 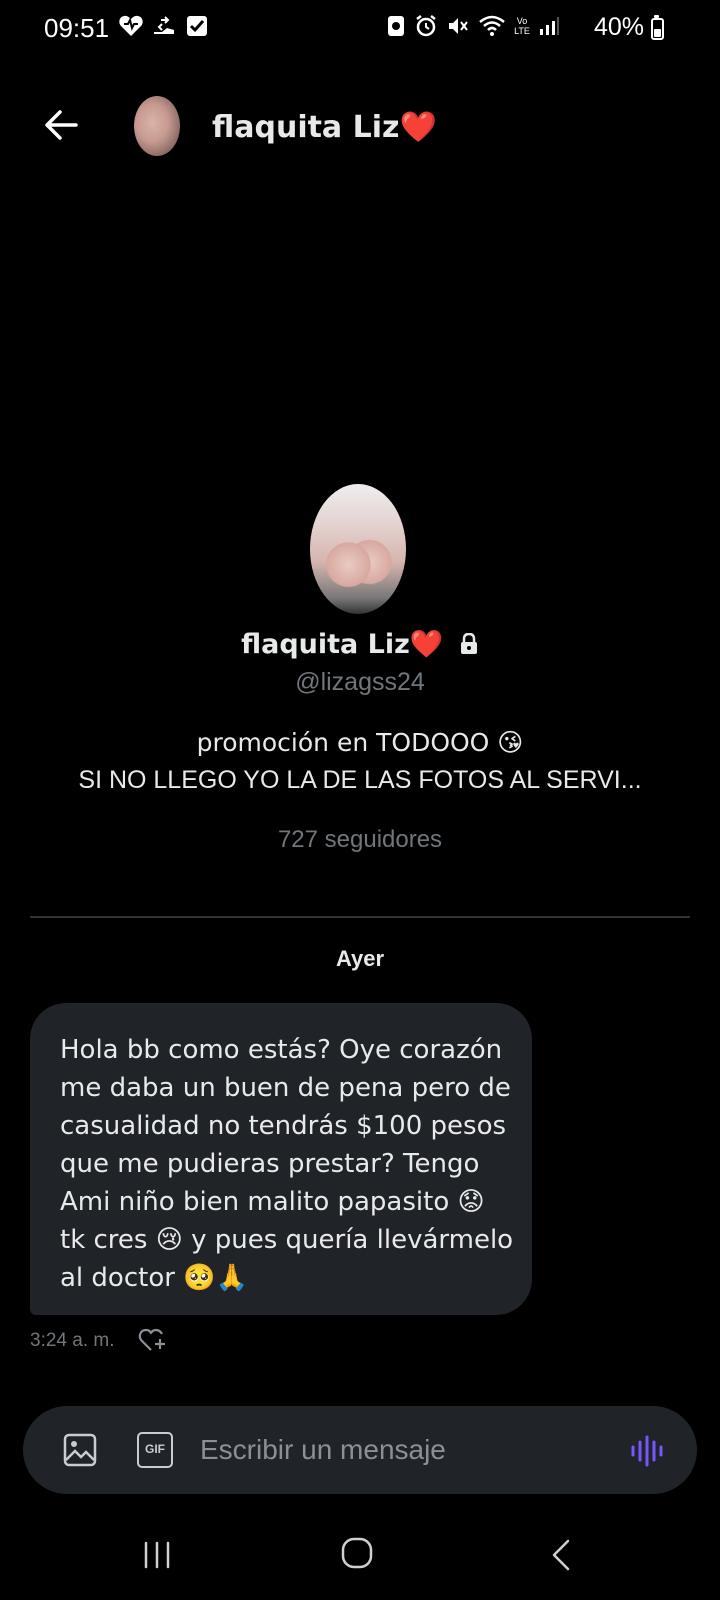 What do you see at coordinates (458, 26) in the screenshot?
I see `mute-icon` at bounding box center [458, 26].